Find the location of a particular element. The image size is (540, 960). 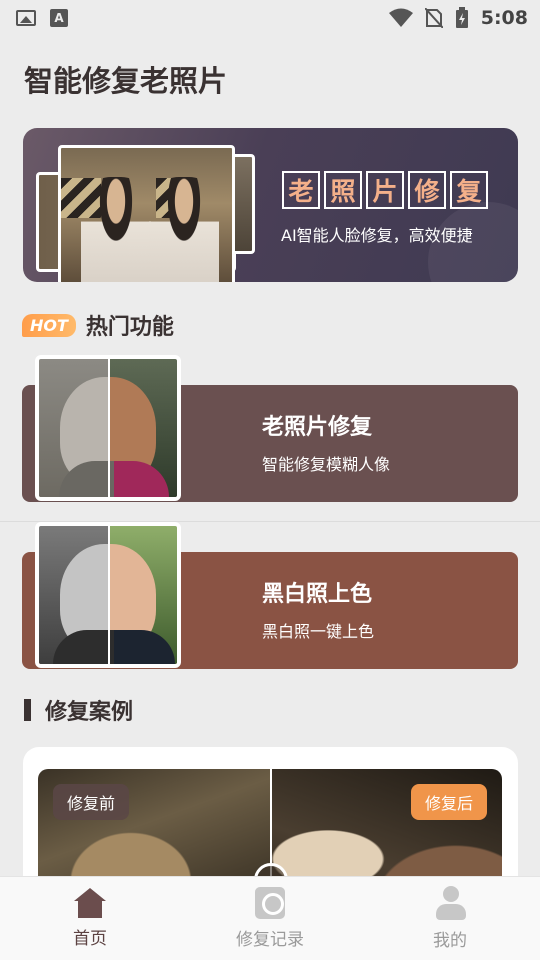

no-sim-icon is located at coordinates (433, 18).